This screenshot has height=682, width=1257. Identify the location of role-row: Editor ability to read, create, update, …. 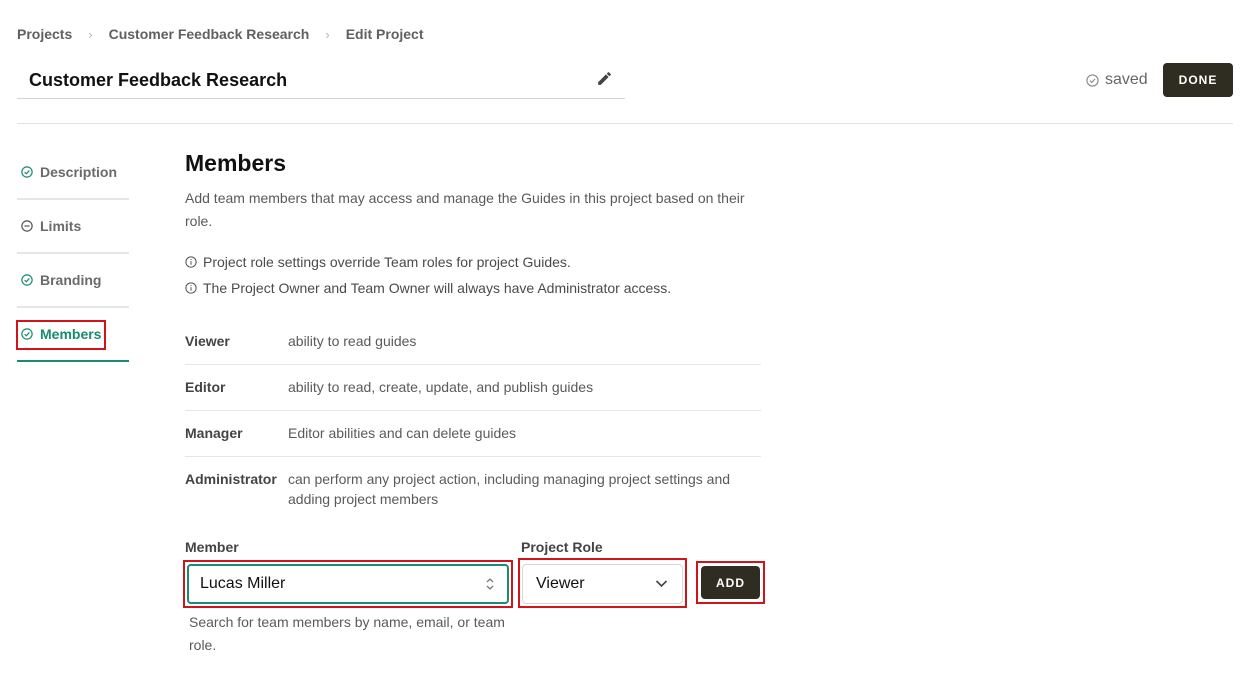
(473, 388).